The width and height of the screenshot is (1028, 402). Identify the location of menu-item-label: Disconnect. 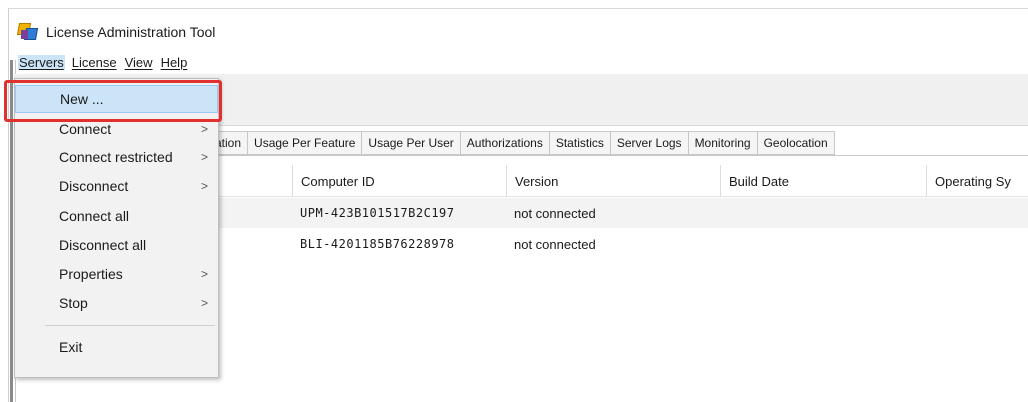
(94, 186).